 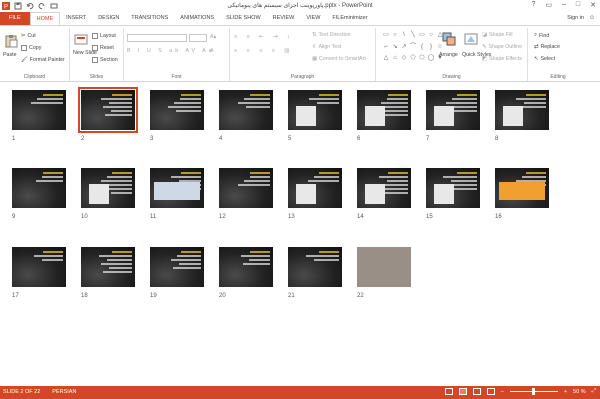 I want to click on new-slide-icon, so click(x=81, y=39).